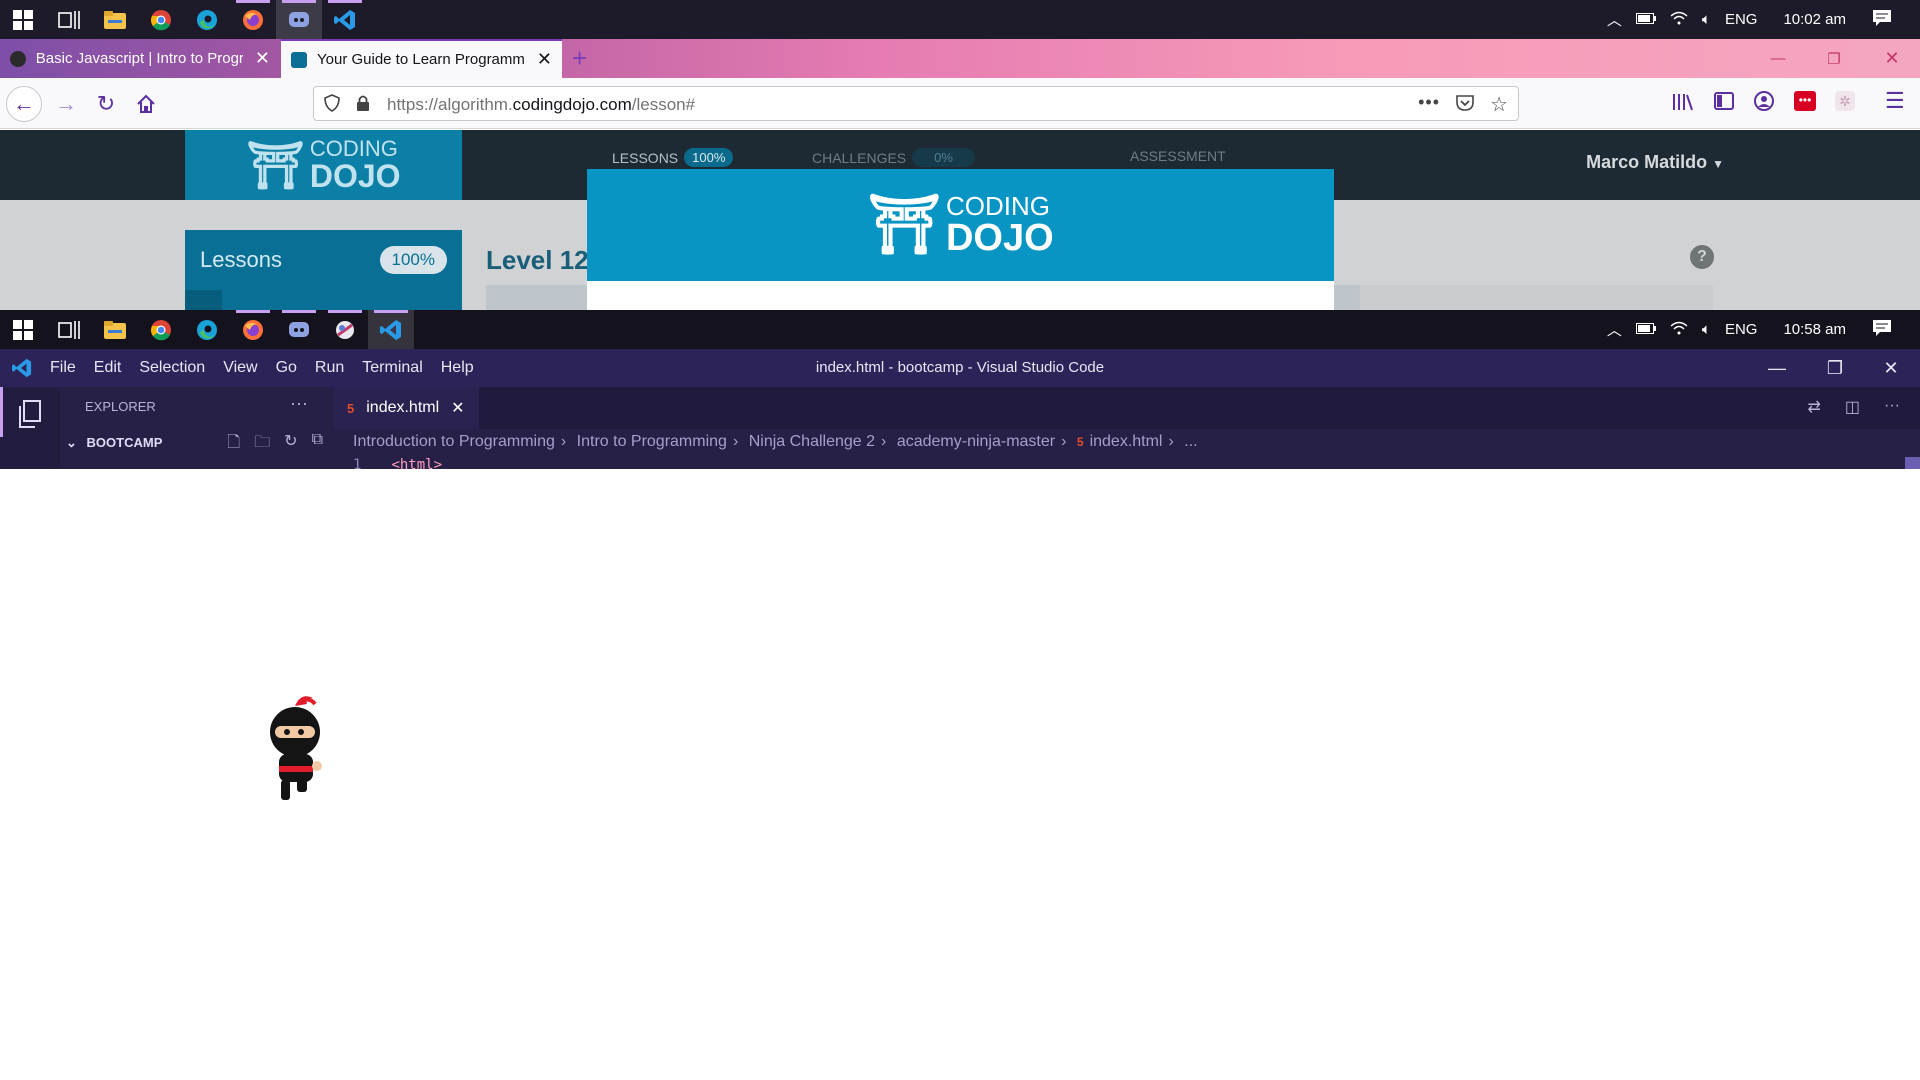 The height and width of the screenshot is (1080, 1920). I want to click on snipping-tool-icon, so click(345, 329).